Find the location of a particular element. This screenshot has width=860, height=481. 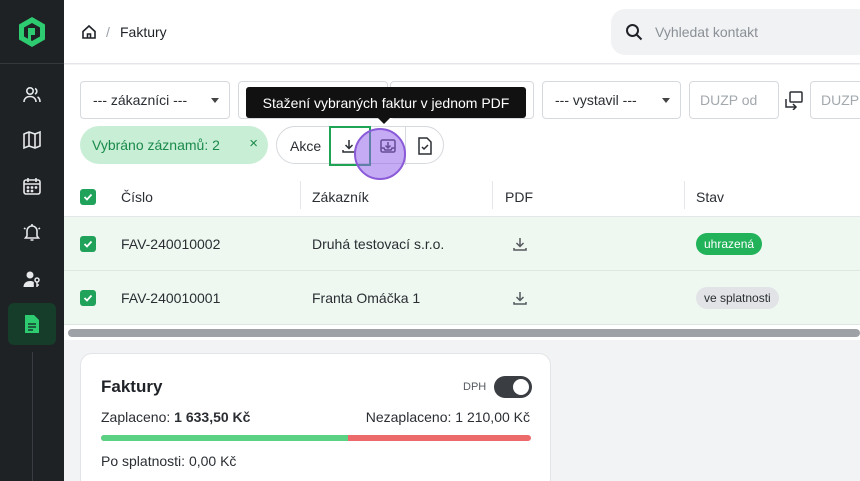

sidebar-divider is located at coordinates (32, 416).